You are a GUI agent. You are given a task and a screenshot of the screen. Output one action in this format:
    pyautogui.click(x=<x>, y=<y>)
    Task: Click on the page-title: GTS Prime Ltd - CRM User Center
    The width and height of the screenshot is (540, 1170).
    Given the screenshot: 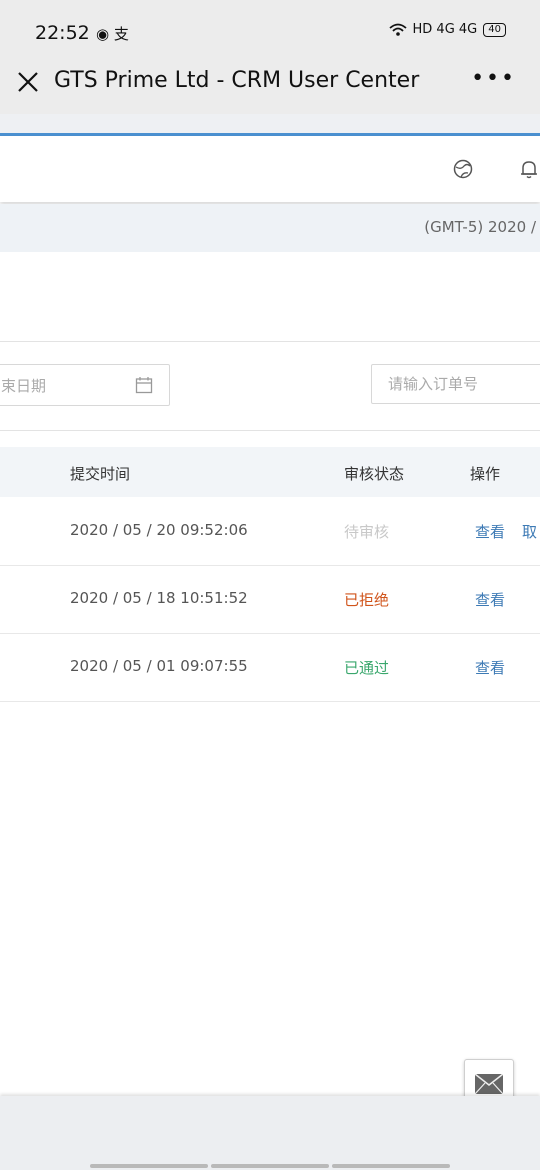 What is the action you would take?
    pyautogui.click(x=237, y=80)
    